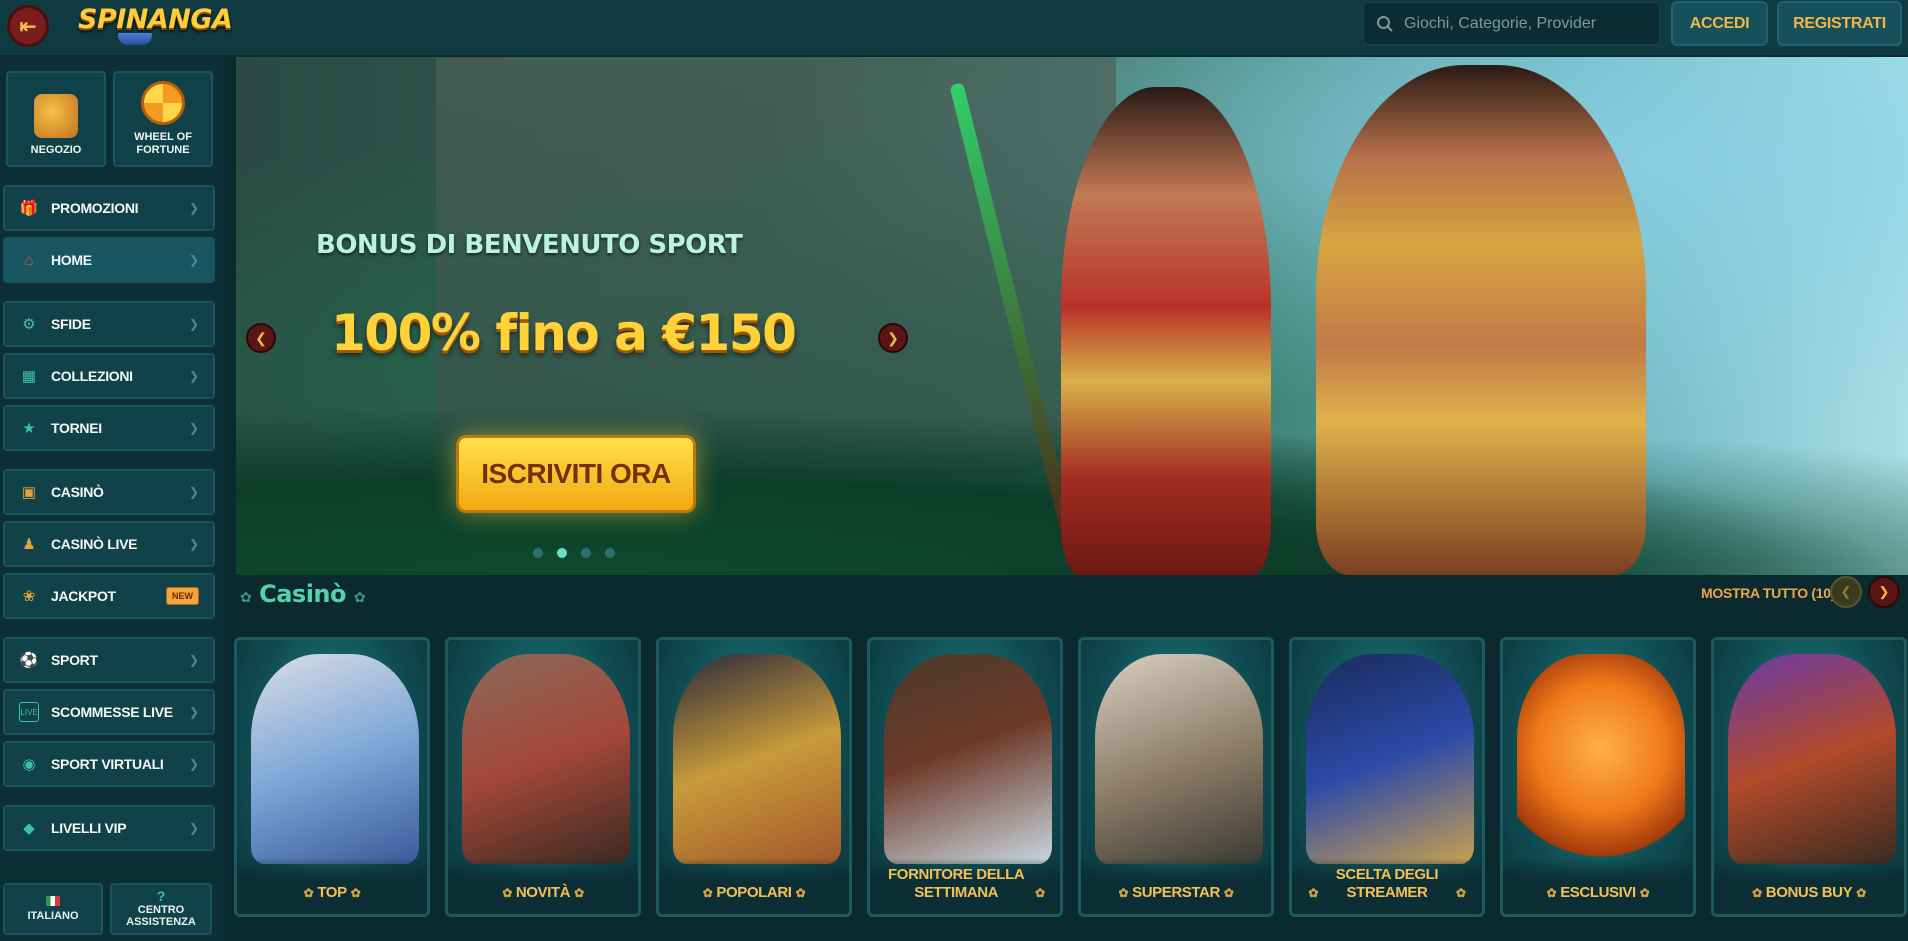 Image resolution: width=1908 pixels, height=941 pixels. Describe the element at coordinates (109, 260) in the screenshot. I see `sidebar-item-home: ⌂ HOME ❯` at that location.